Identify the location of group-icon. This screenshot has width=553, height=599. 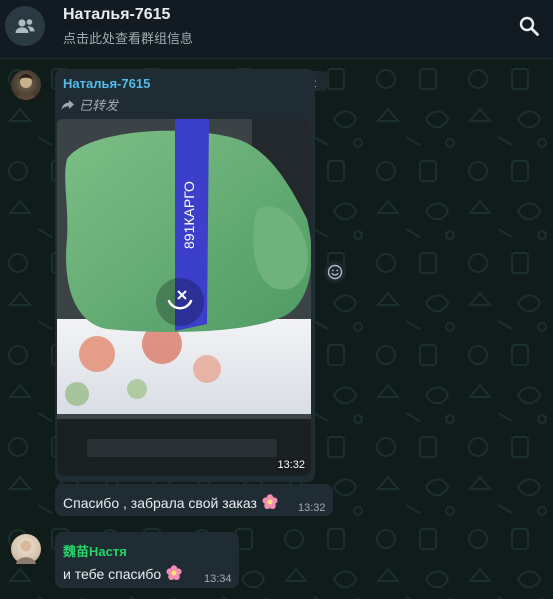
(25, 26).